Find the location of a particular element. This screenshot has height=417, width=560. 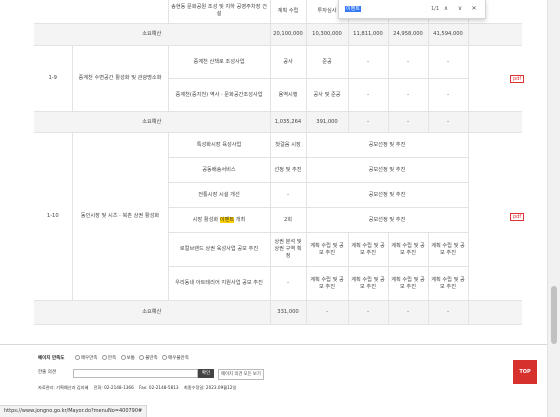

department: 자료관리: 기획예산과 김지혜 is located at coordinates (63, 387).